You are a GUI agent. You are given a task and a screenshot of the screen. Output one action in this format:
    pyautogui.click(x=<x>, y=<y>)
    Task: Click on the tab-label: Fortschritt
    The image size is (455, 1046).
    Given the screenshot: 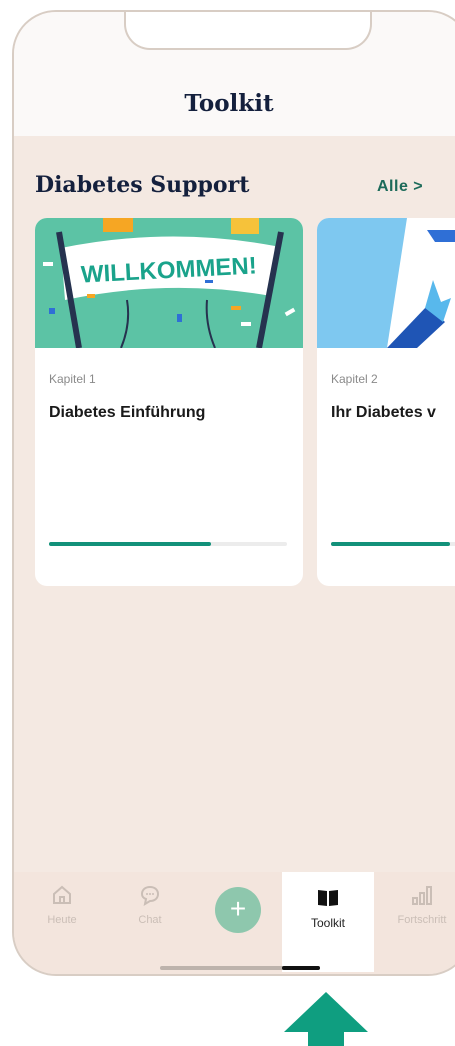 What is the action you would take?
    pyautogui.click(x=422, y=920)
    